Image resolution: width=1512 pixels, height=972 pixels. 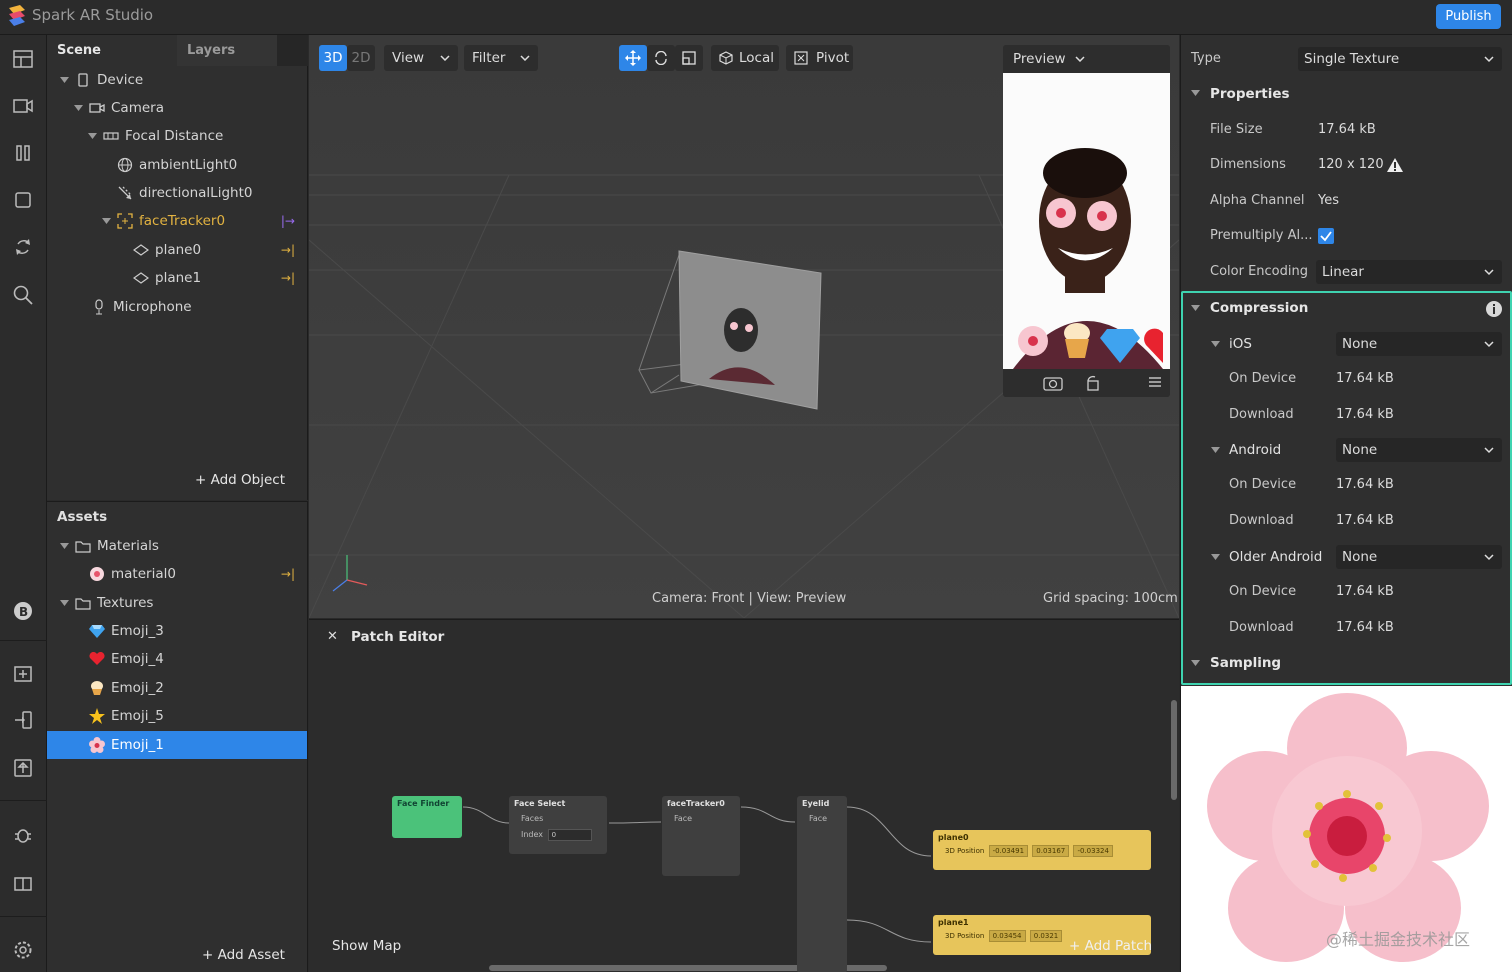 I want to click on show-map-button: Show Map, so click(x=366, y=946).